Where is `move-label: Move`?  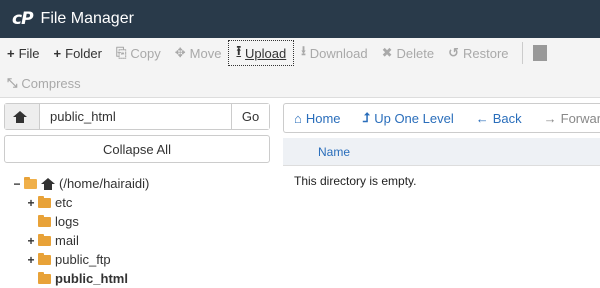
move-label: Move is located at coordinates (205, 53).